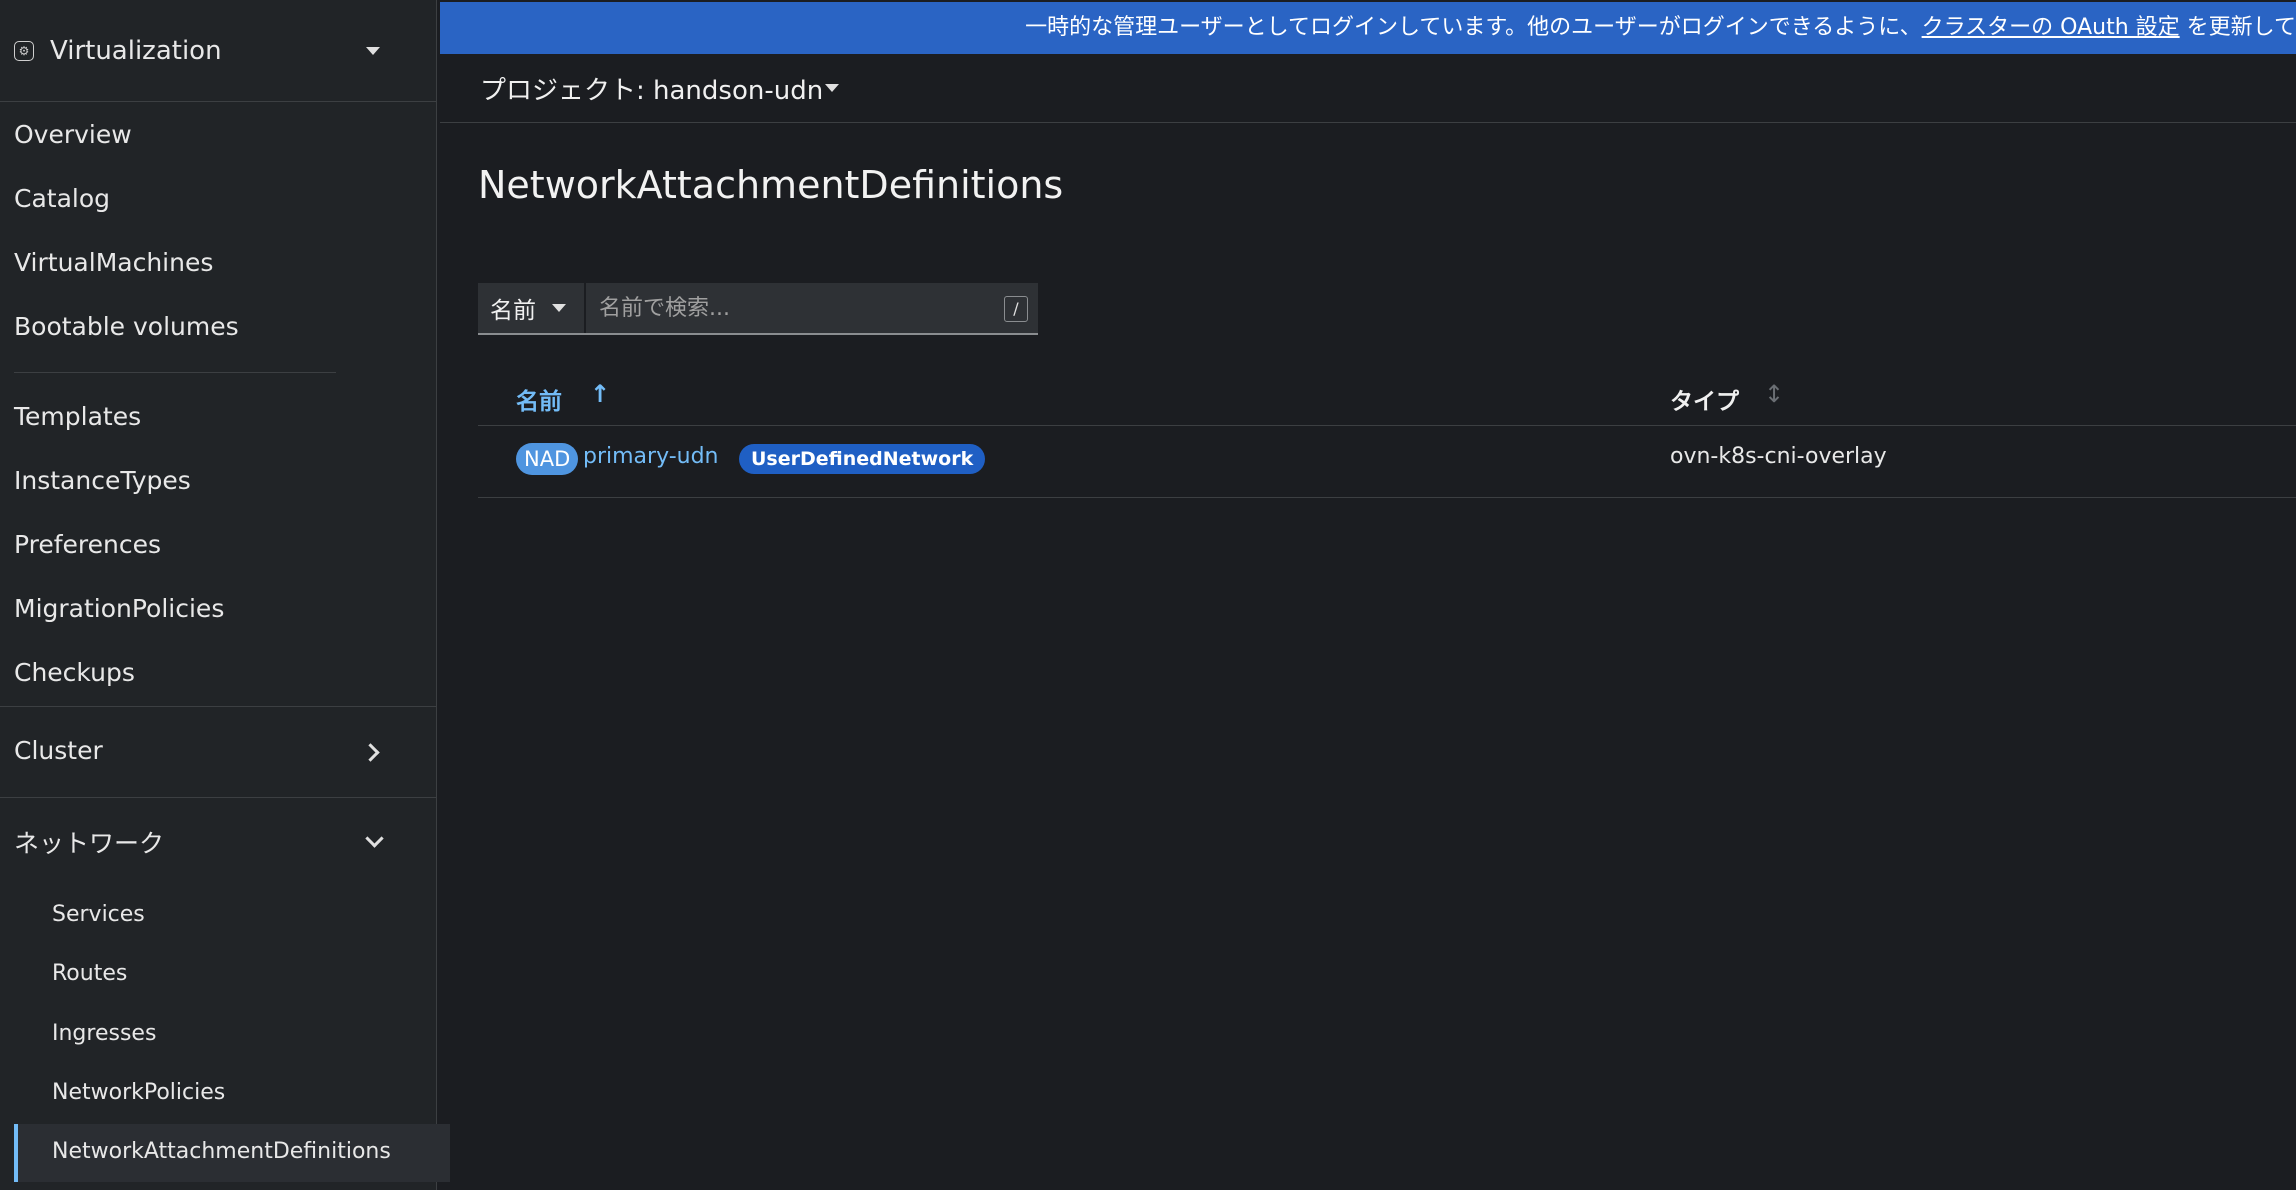  I want to click on sidebar-subitem-networkattachmentdefinitions: NetworkAttachmentDefinitions, so click(221, 1151).